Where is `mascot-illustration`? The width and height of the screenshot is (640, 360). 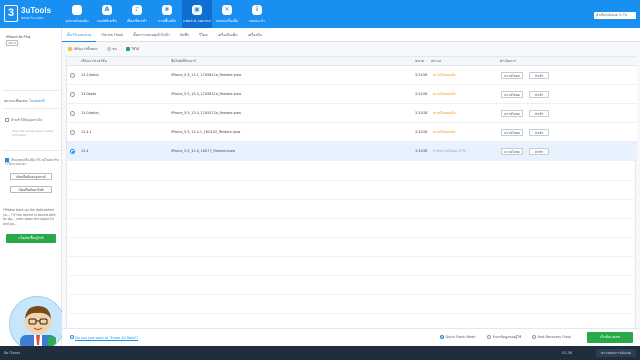
mascot-illustration is located at coordinates (38, 328).